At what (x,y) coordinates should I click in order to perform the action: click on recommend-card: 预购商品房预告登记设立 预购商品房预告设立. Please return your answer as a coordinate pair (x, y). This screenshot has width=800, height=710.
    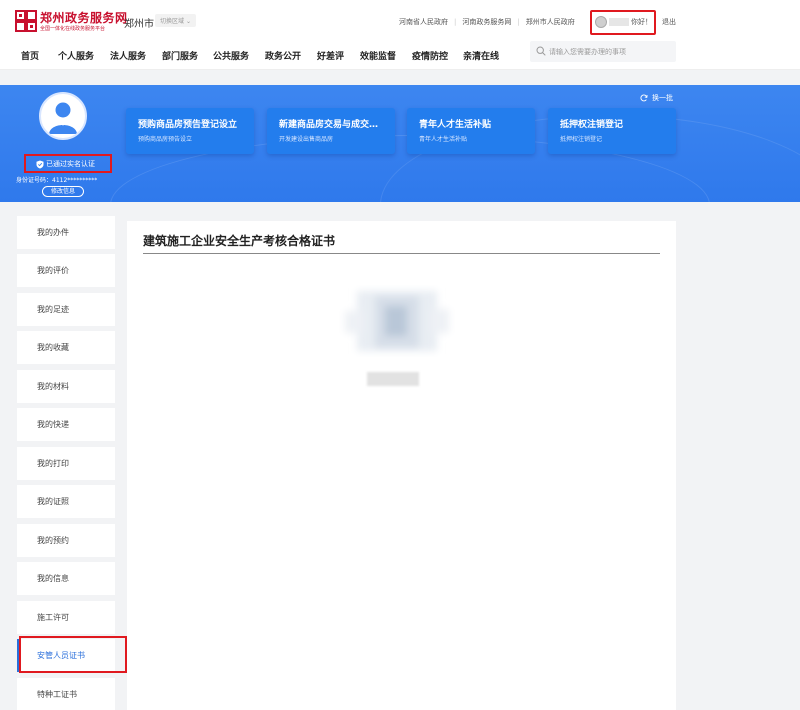
    Looking at the image, I should click on (190, 131).